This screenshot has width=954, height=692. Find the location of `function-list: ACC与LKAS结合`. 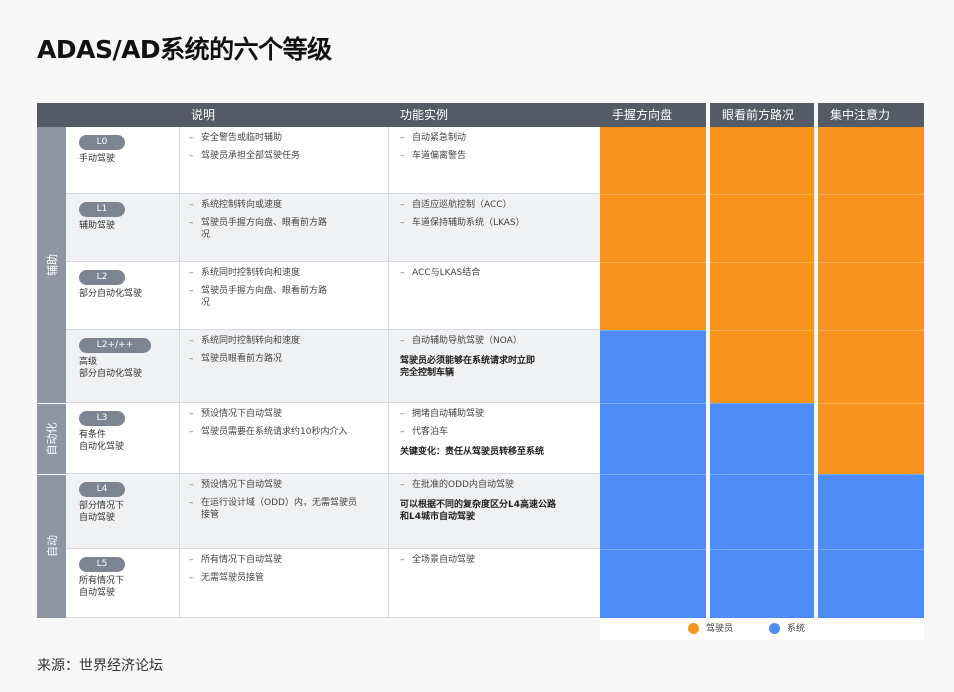

function-list: ACC与LKAS结合 is located at coordinates (497, 276).